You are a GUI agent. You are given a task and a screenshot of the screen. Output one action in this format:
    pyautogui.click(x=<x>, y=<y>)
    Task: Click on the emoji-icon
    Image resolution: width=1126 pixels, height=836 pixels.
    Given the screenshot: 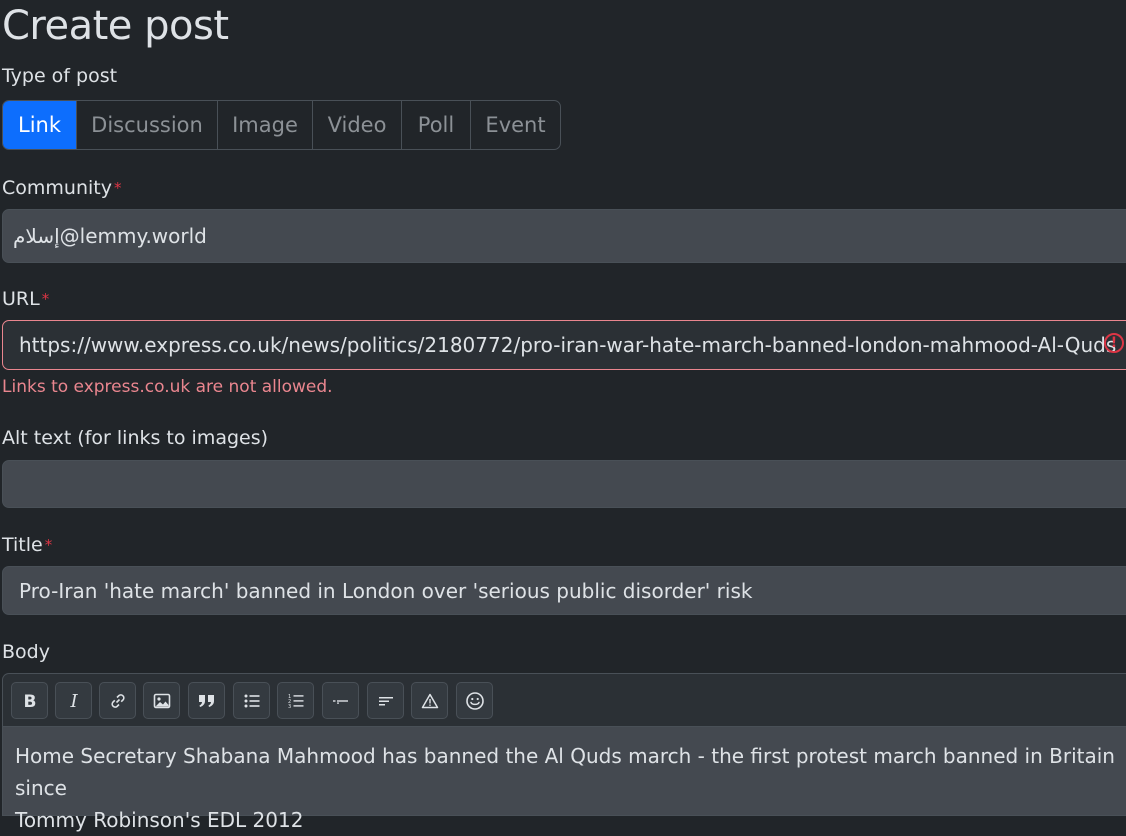 What is the action you would take?
    pyautogui.click(x=474, y=700)
    